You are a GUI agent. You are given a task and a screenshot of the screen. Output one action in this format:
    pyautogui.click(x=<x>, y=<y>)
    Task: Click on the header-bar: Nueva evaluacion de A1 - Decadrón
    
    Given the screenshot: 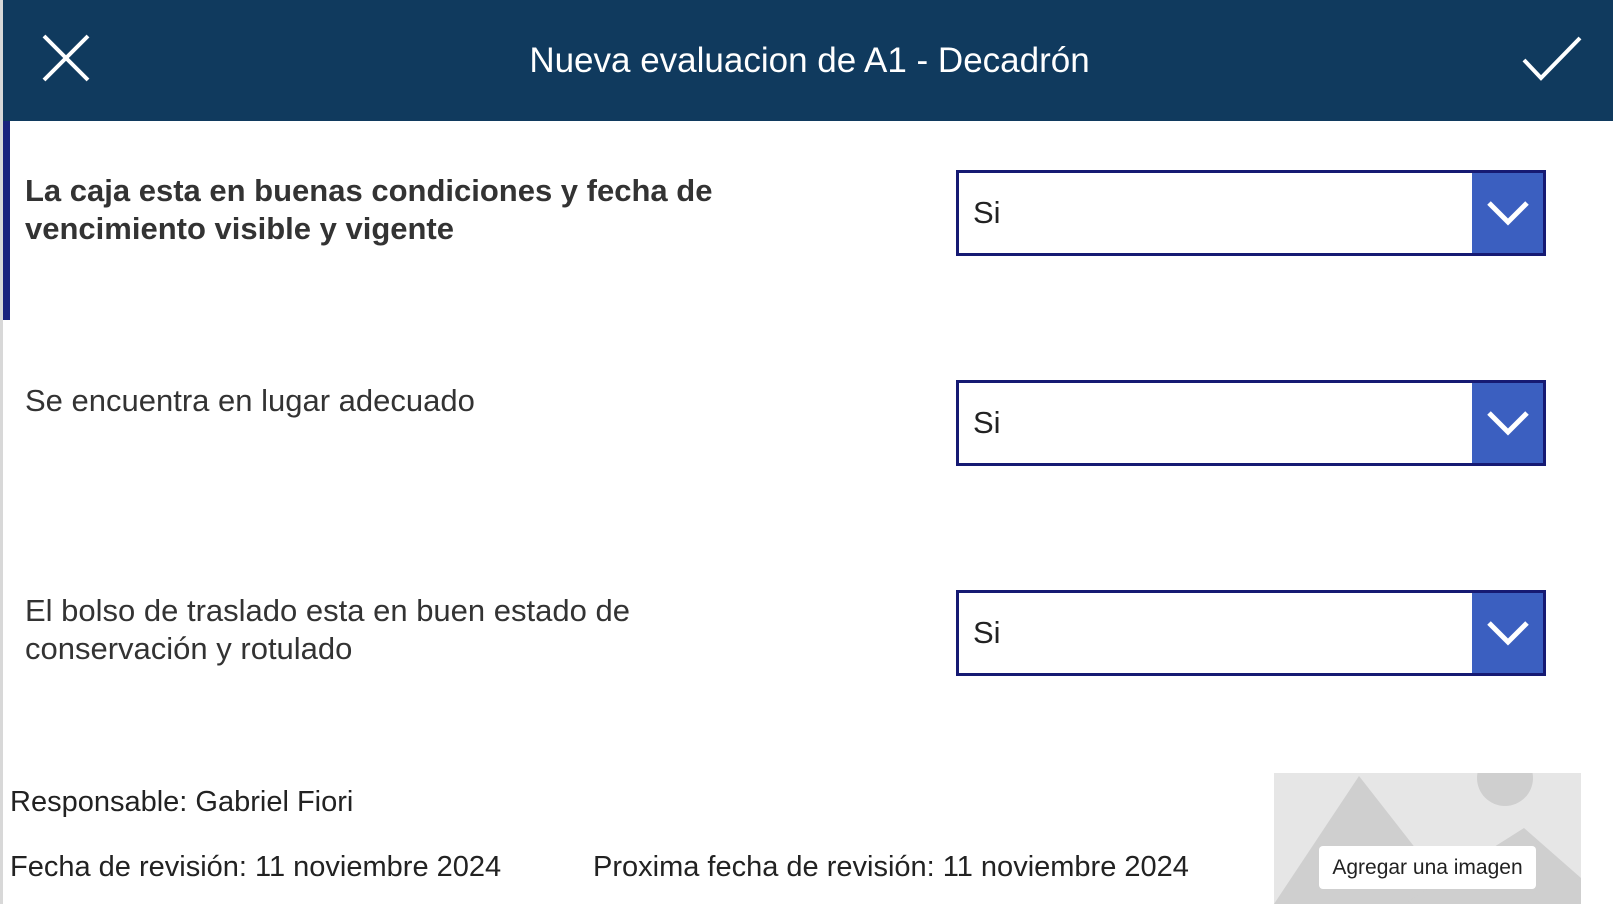 What is the action you would take?
    pyautogui.click(x=808, y=60)
    